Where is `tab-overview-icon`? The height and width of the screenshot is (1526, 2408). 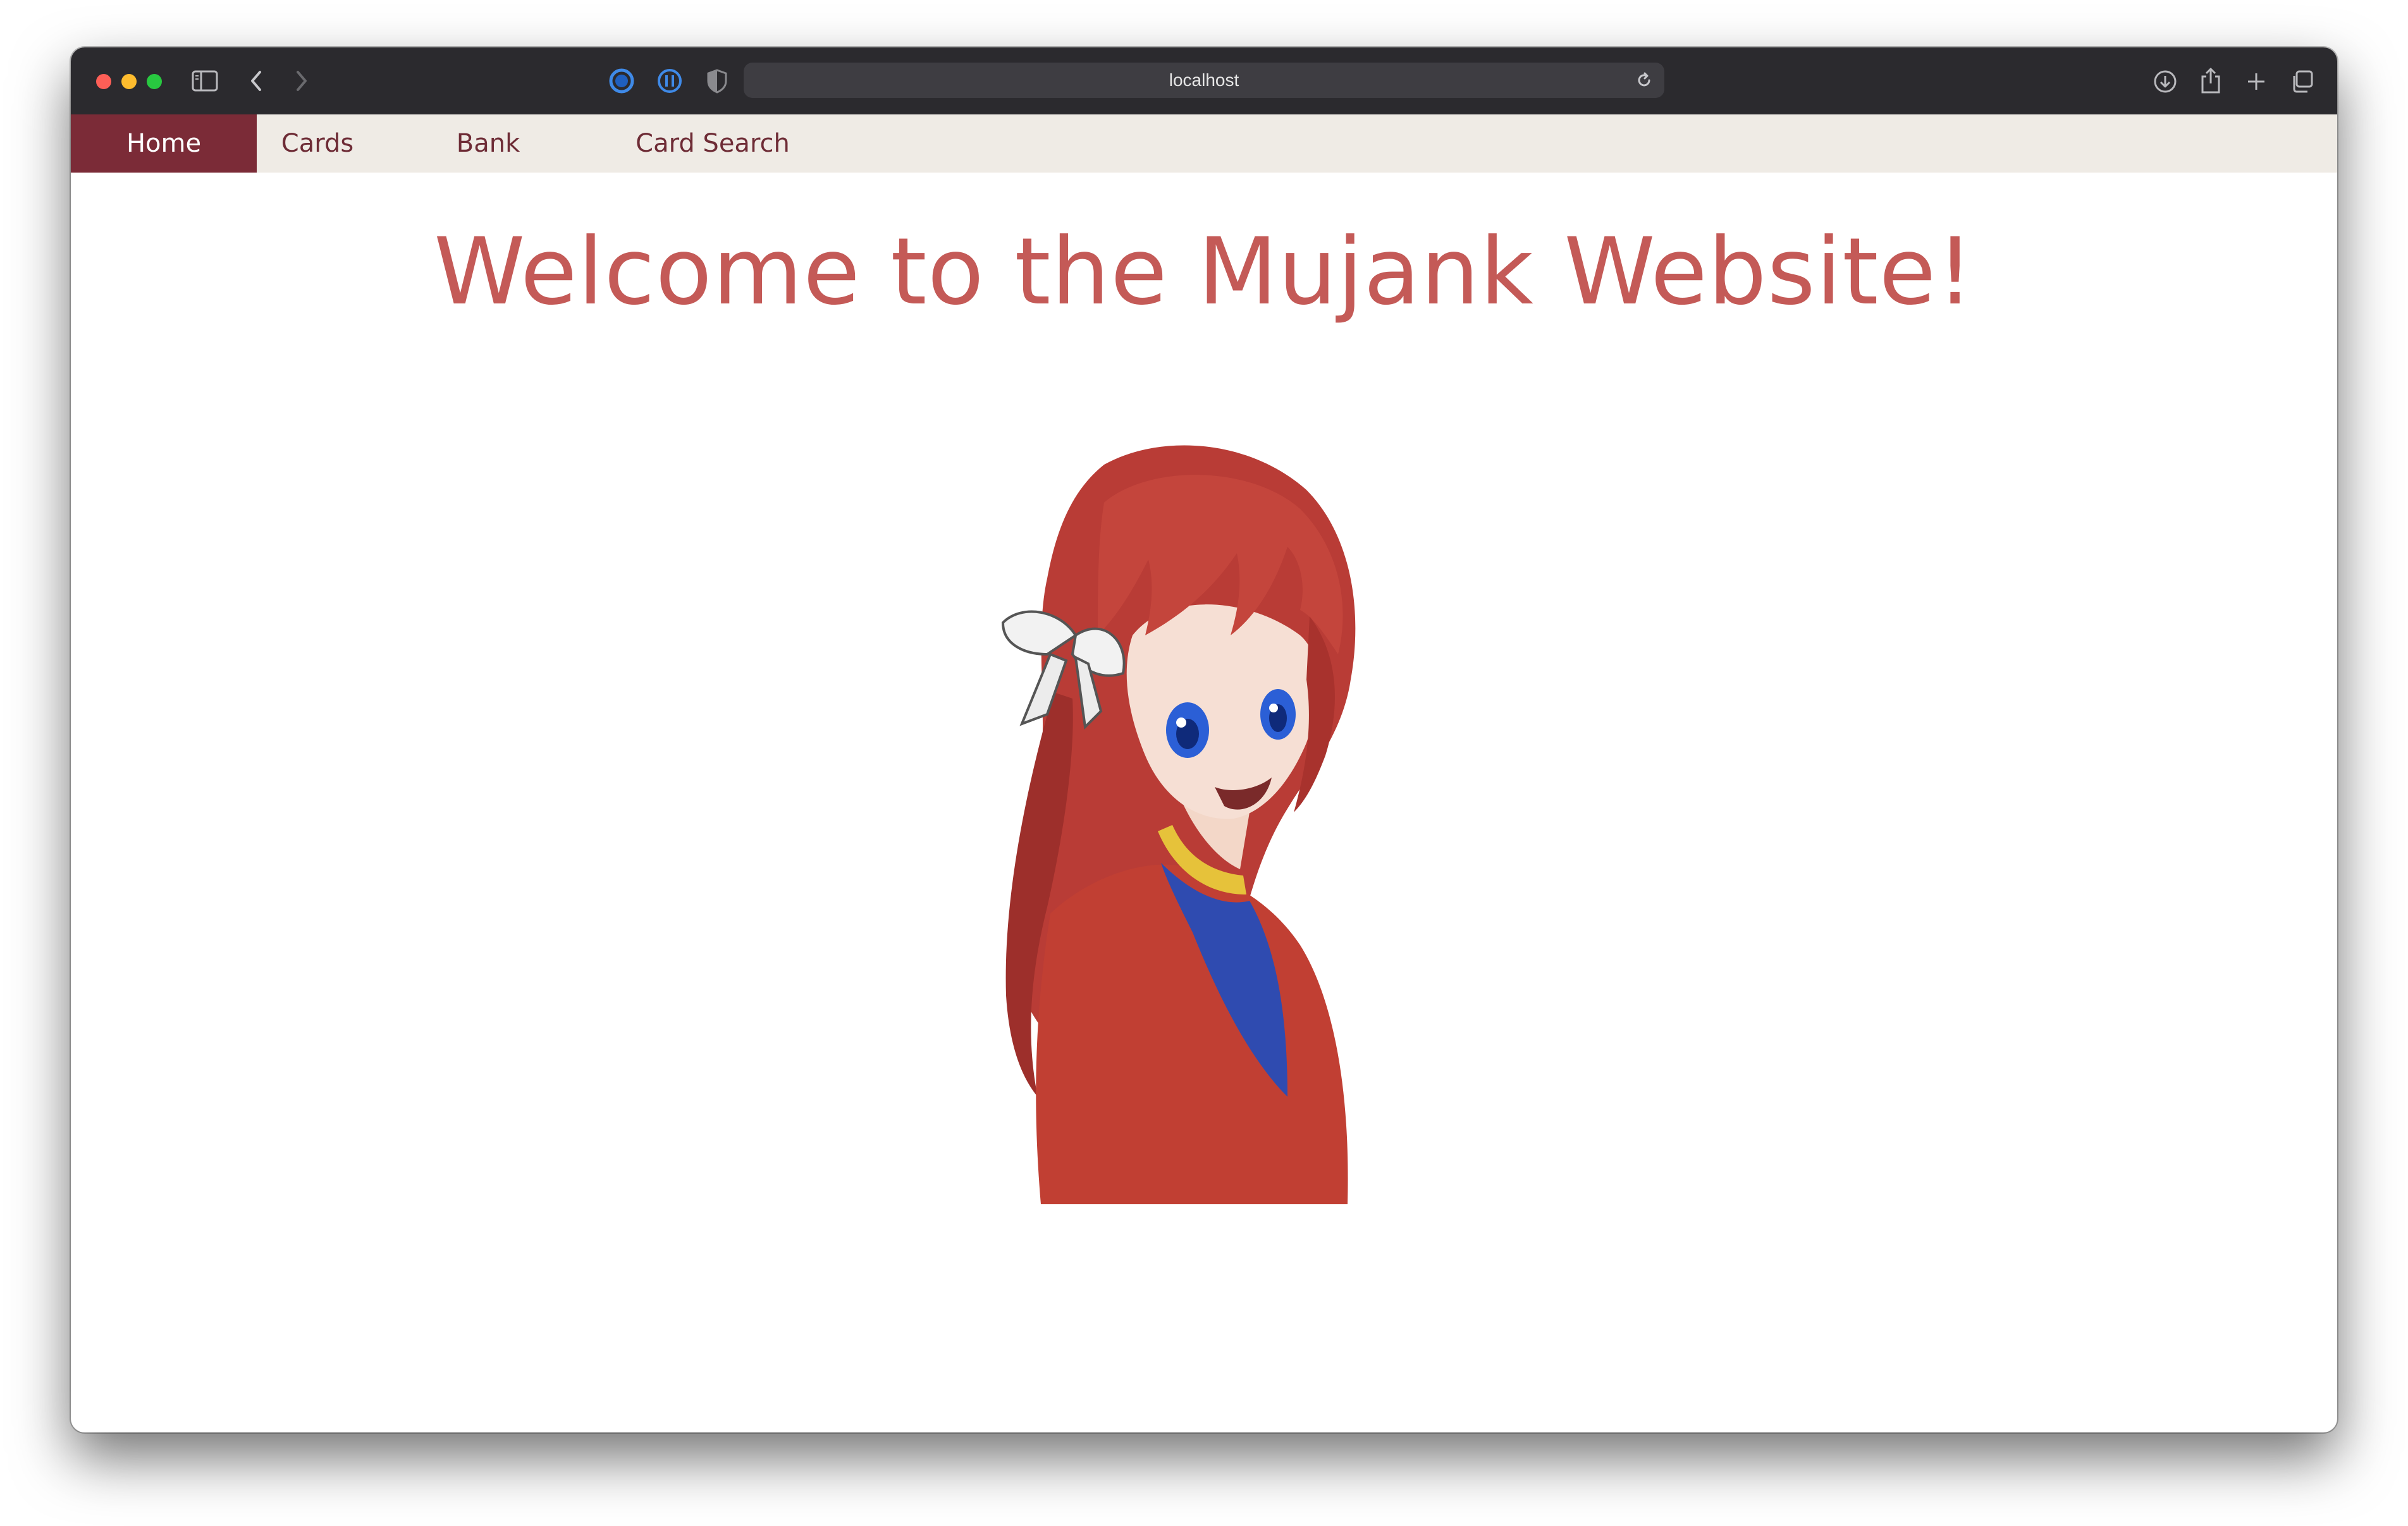
tab-overview-icon is located at coordinates (2302, 81).